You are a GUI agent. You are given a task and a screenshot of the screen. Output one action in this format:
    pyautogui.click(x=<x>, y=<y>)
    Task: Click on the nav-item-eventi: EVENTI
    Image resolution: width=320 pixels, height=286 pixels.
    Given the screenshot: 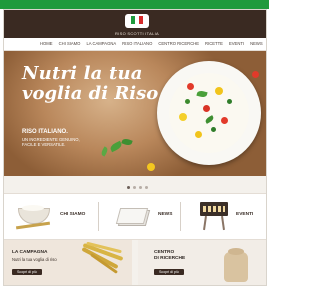 What is the action you would take?
    pyautogui.click(x=236, y=43)
    